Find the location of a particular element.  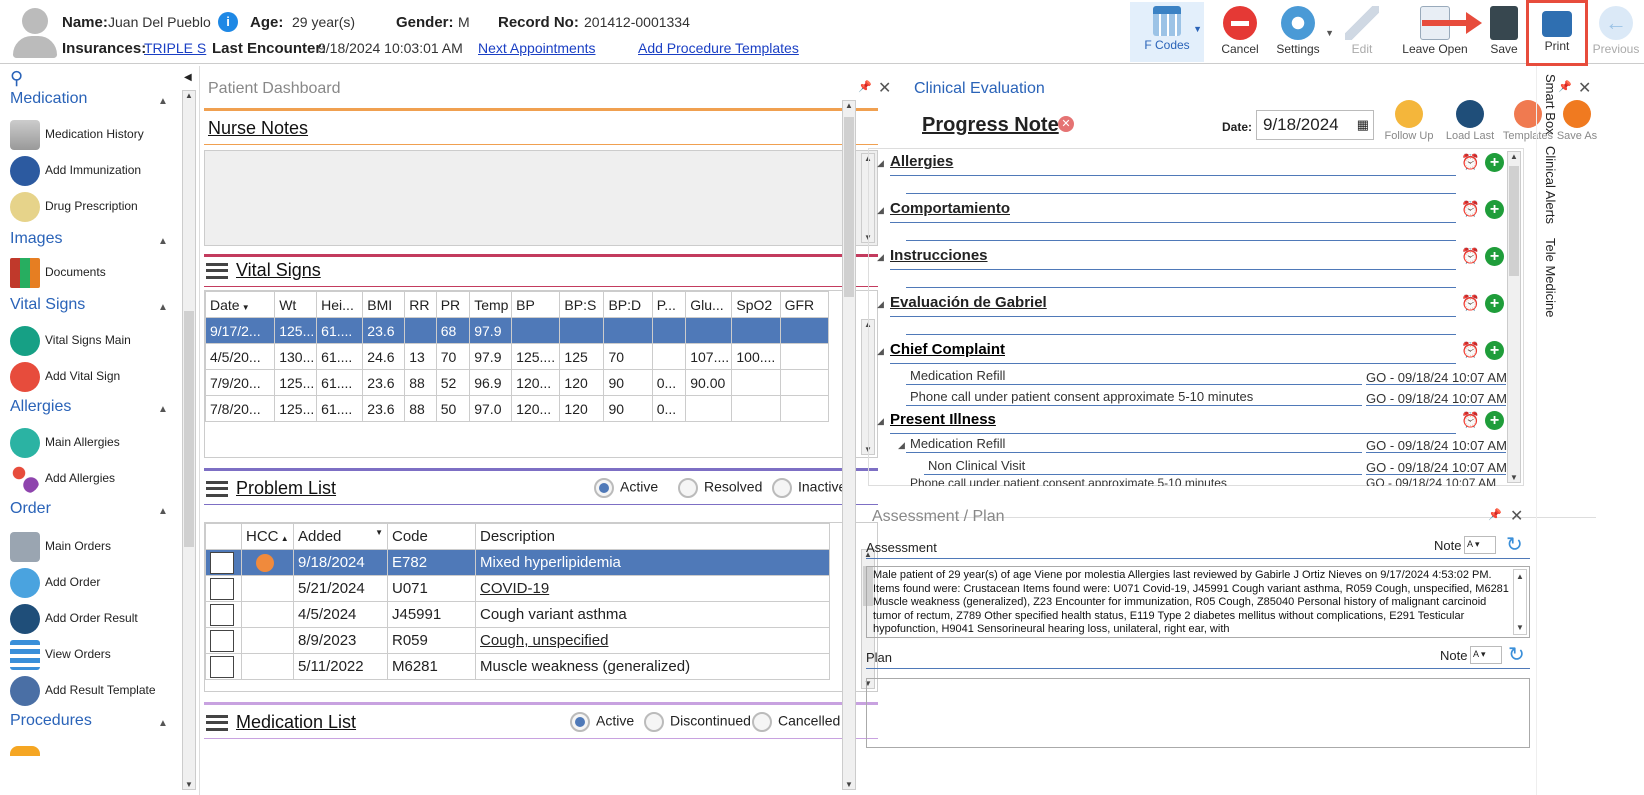

section-comportamiento: ◢ Comportamiento ⏰ + is located at coordinates (1190, 220).